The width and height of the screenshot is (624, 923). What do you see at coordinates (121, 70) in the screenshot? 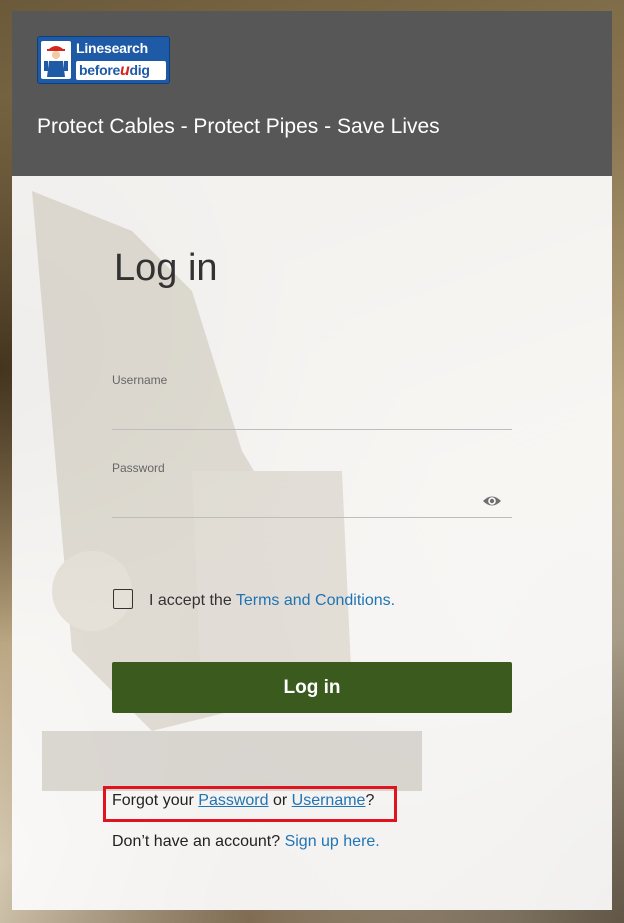
I see `logo-text-beforeudig: beforeudig` at bounding box center [121, 70].